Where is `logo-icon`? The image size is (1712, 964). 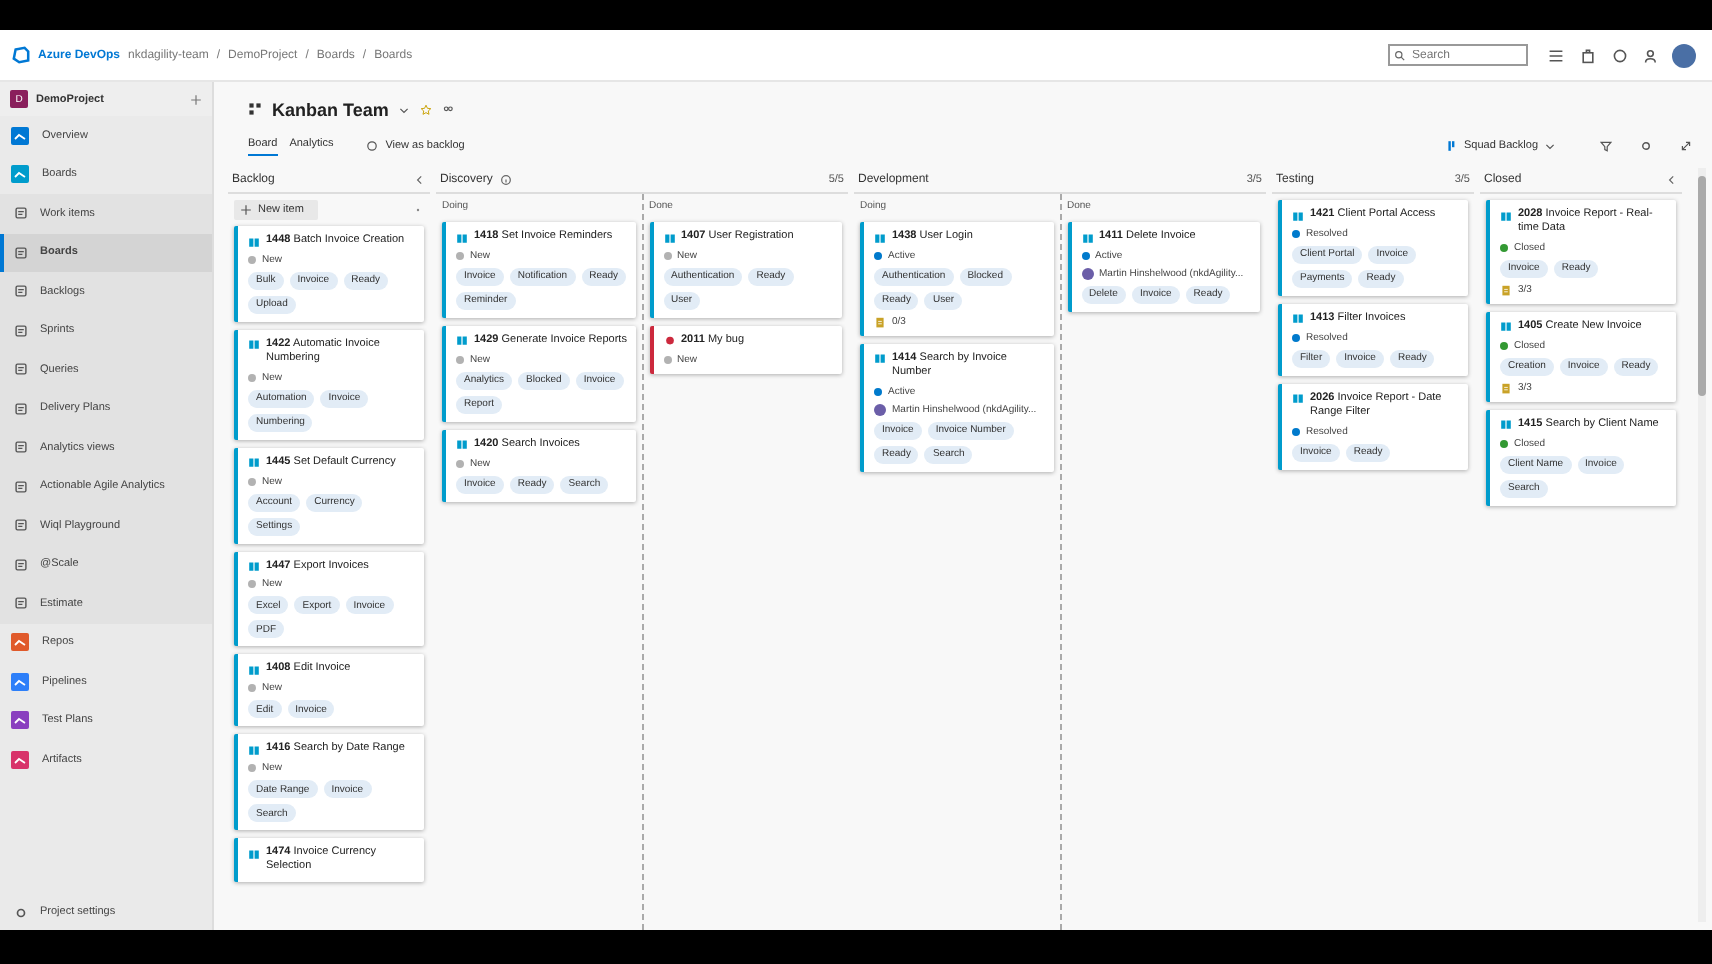
logo-icon is located at coordinates (21, 55).